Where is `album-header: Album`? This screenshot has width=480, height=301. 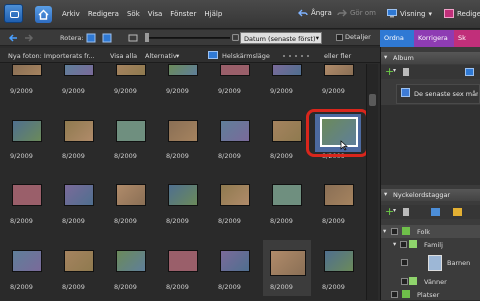
album-header: Album is located at coordinates (430, 58).